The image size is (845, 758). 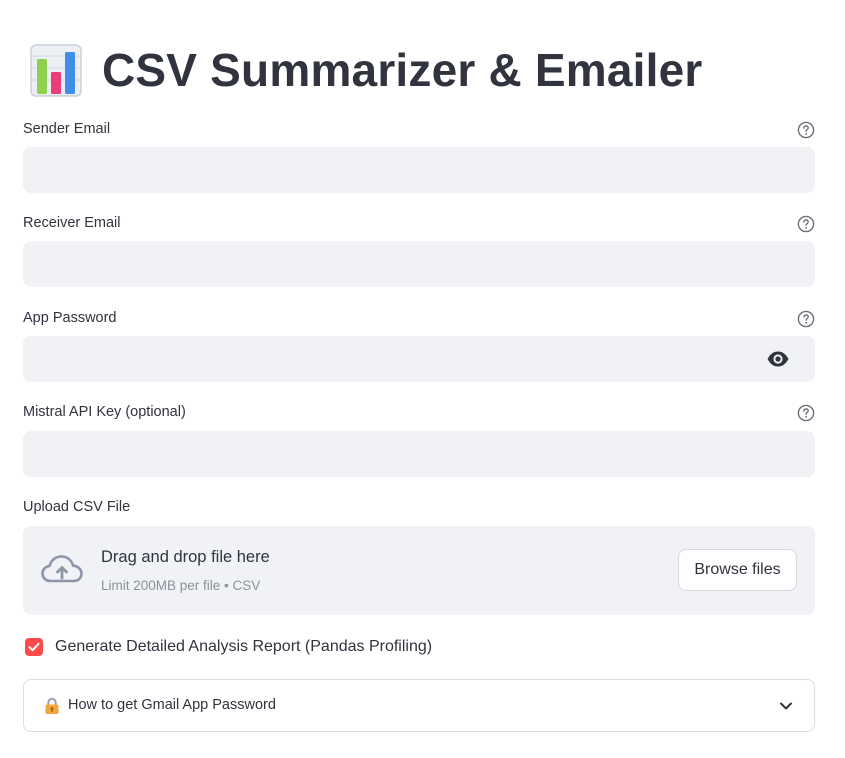 I want to click on bar-chart-emoji-icon, so click(x=56, y=70).